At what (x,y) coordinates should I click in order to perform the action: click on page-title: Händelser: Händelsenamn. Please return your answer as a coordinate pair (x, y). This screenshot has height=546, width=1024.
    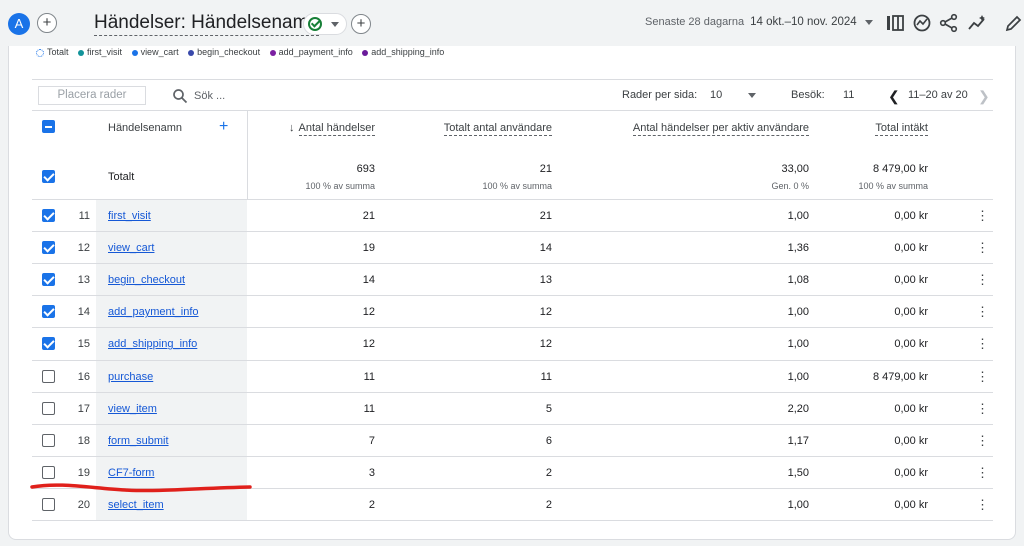
    Looking at the image, I should click on (206, 24).